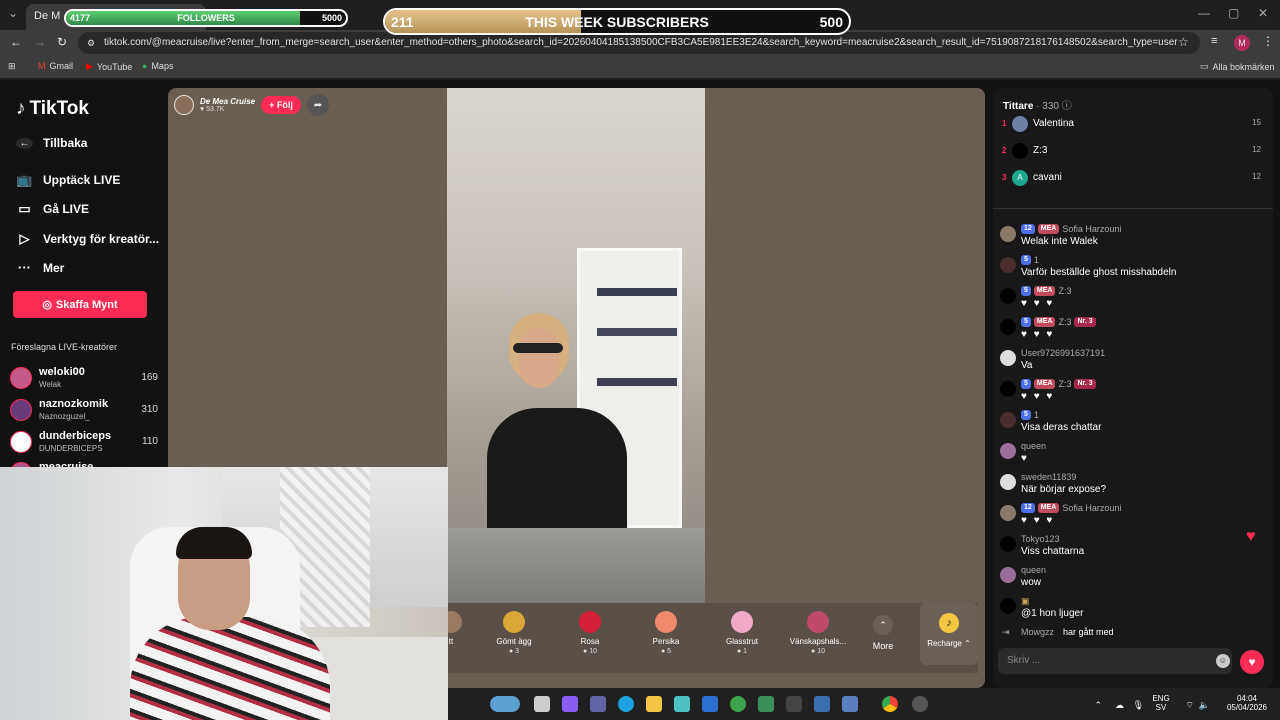 The width and height of the screenshot is (1280, 720). Describe the element at coordinates (682, 704) in the screenshot. I see `store-icon` at that location.